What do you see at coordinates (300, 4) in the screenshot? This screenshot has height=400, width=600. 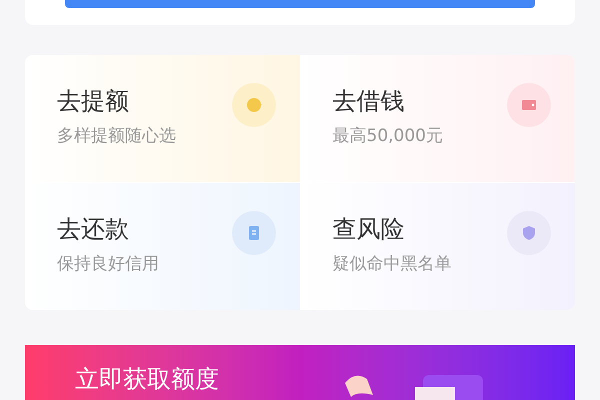 I see `primary-button` at bounding box center [300, 4].